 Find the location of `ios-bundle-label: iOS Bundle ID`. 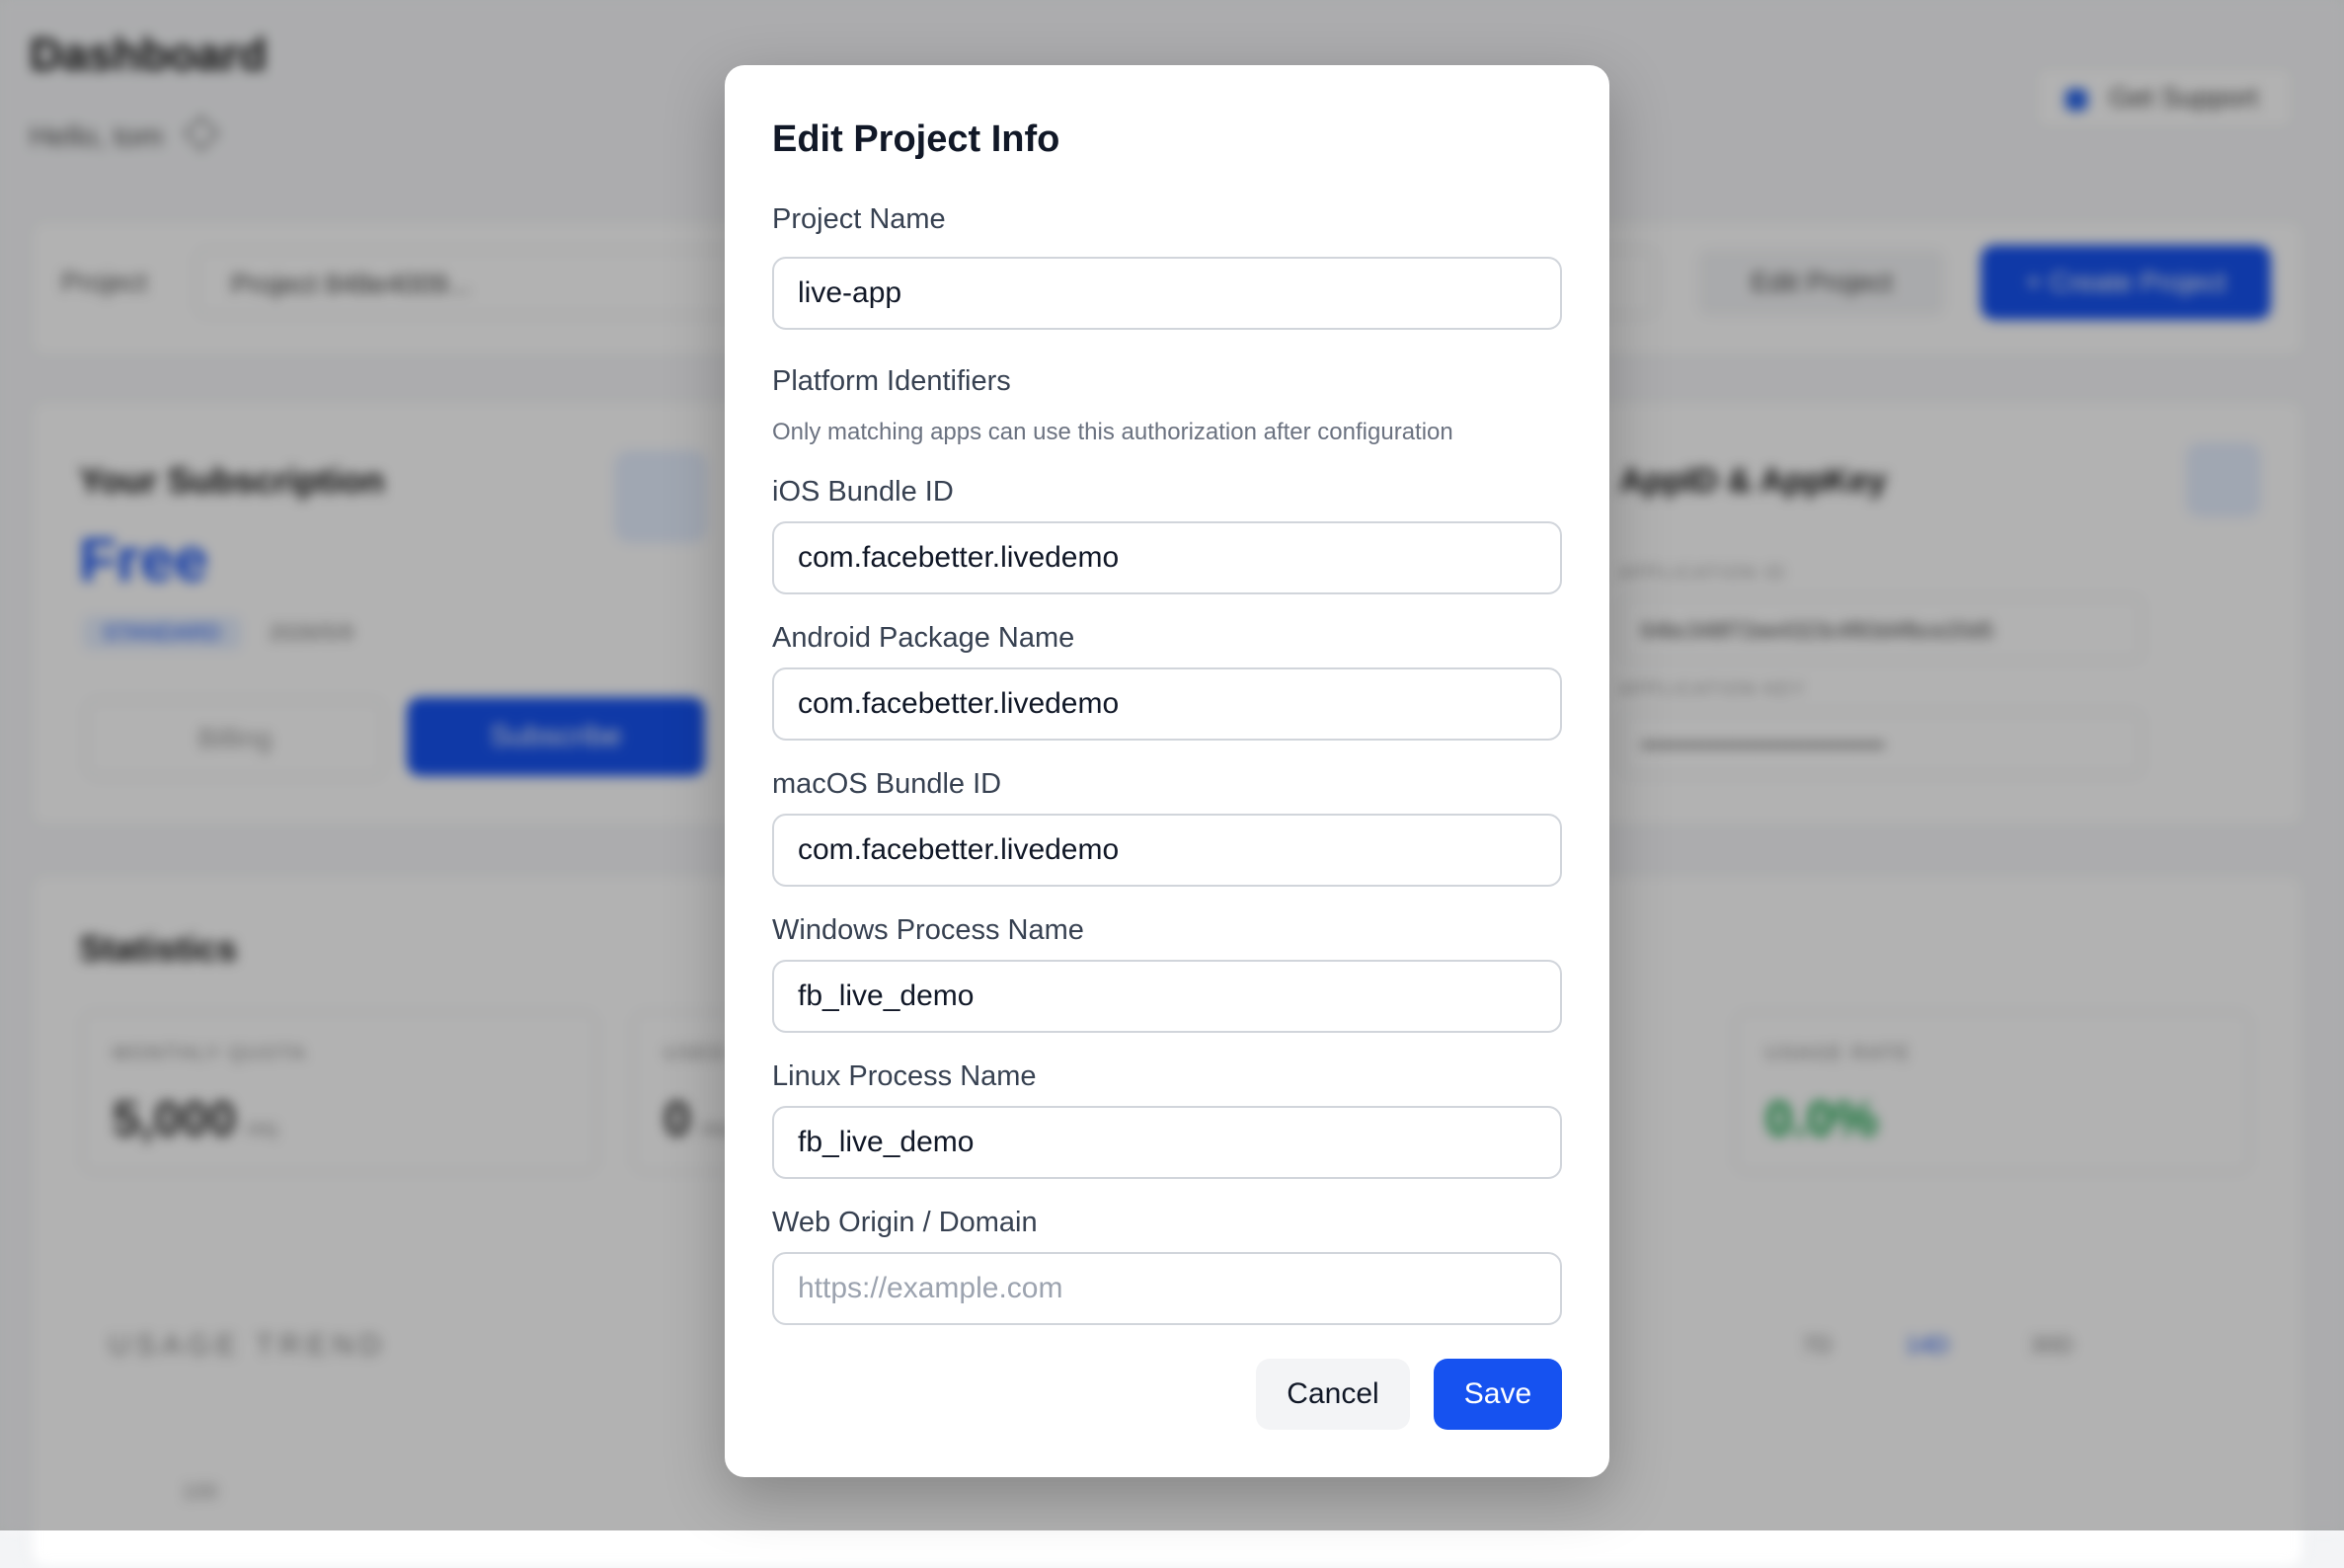

ios-bundle-label: iOS Bundle ID is located at coordinates (863, 492).